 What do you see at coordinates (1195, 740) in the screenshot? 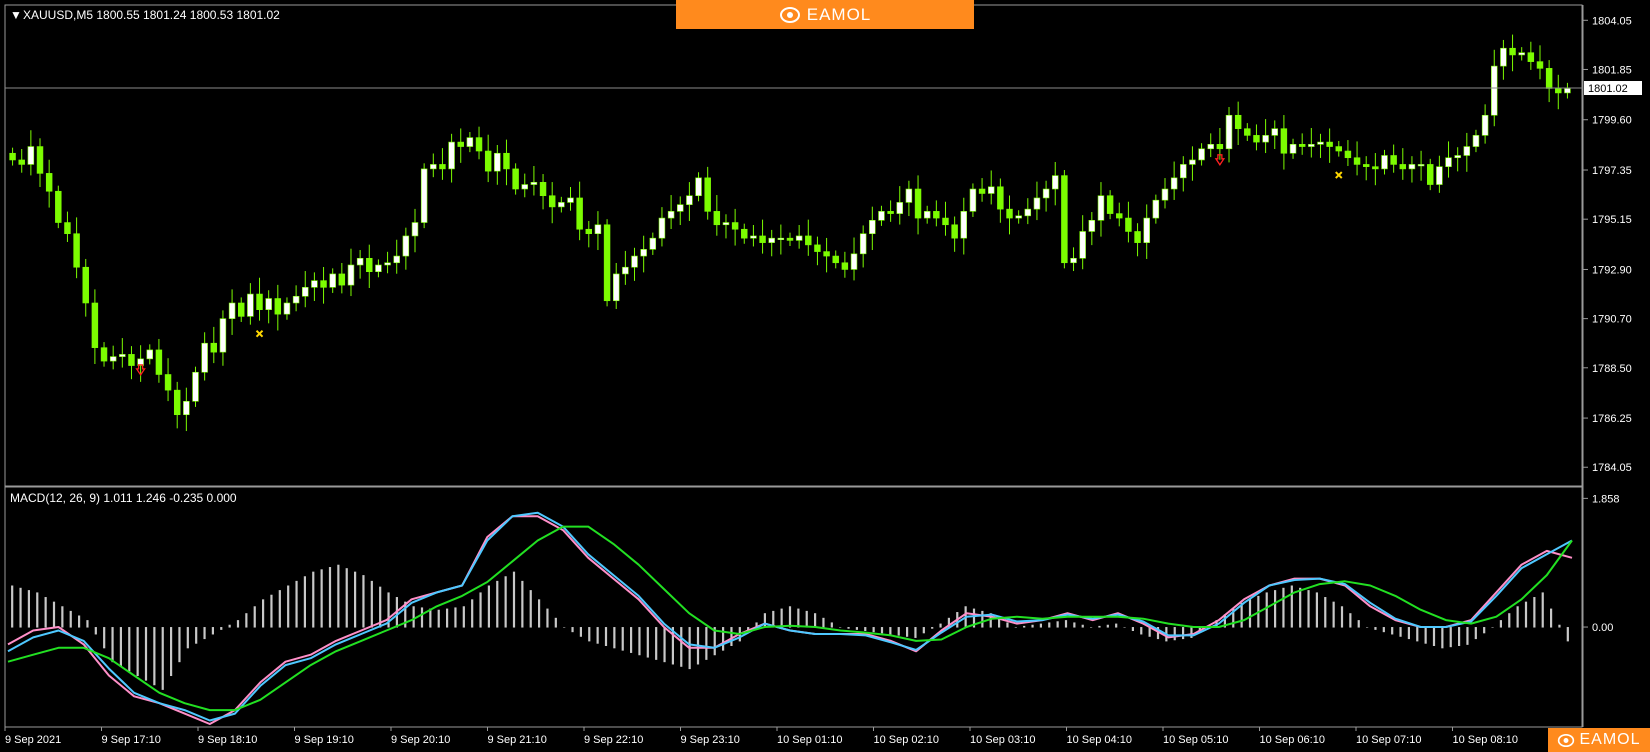
I see `time-tick-label: 10 Sep 05:10` at bounding box center [1195, 740].